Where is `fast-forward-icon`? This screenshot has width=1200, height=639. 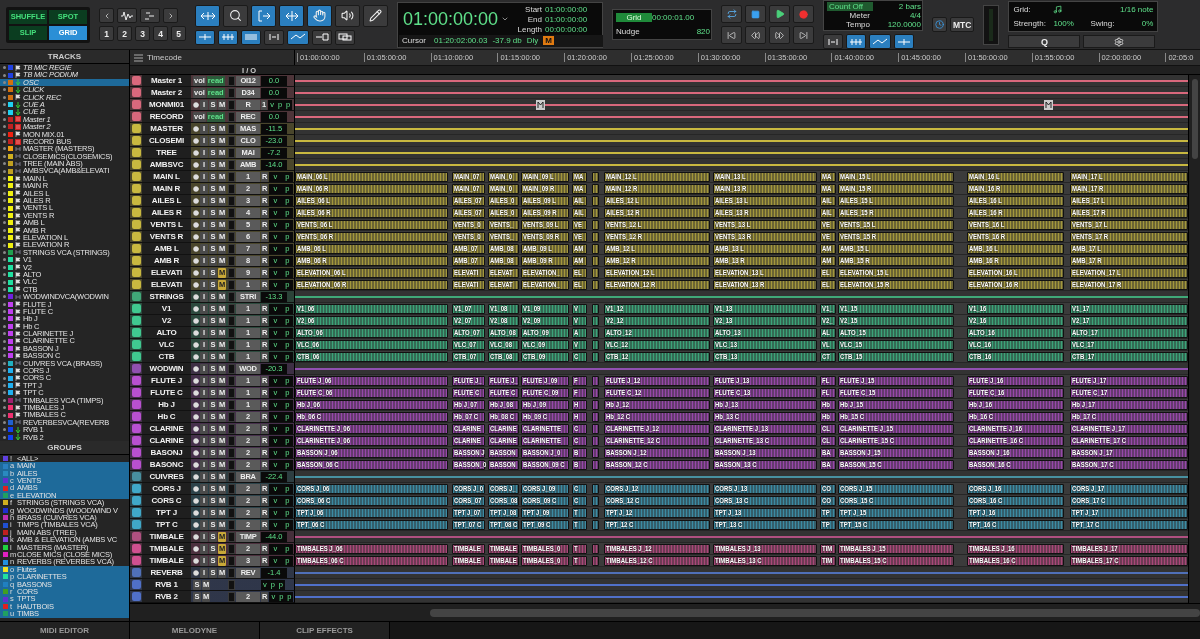 fast-forward-icon is located at coordinates (779, 35).